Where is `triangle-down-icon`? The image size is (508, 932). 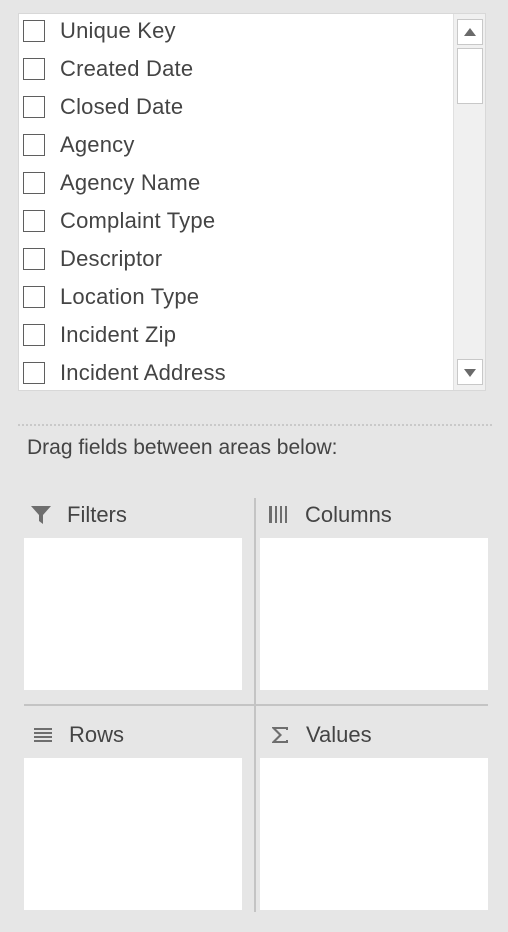 triangle-down-icon is located at coordinates (470, 373).